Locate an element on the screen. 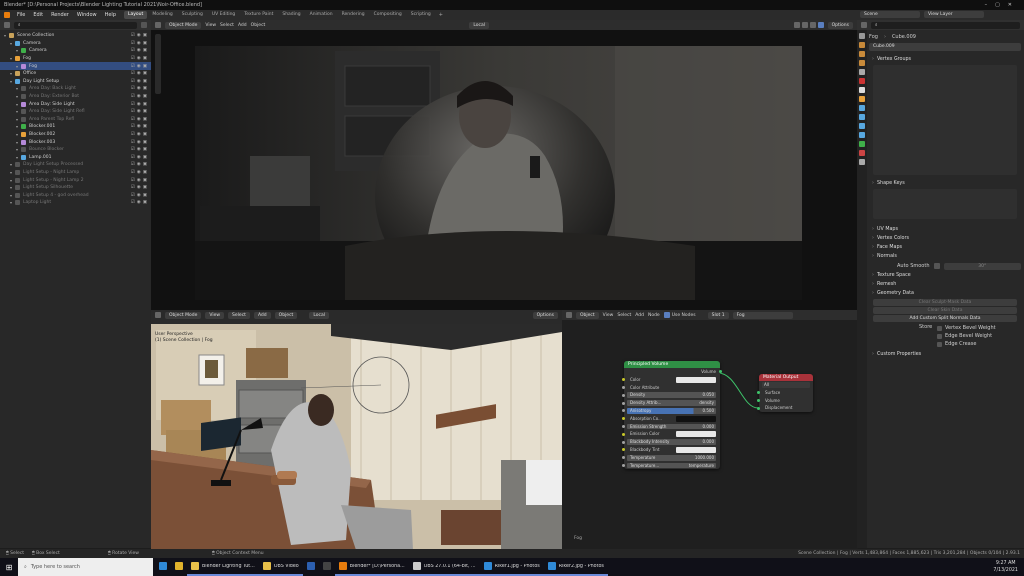 The height and width of the screenshot is (576, 1024). windows-start-icon: ⊞ is located at coordinates (9, 567).